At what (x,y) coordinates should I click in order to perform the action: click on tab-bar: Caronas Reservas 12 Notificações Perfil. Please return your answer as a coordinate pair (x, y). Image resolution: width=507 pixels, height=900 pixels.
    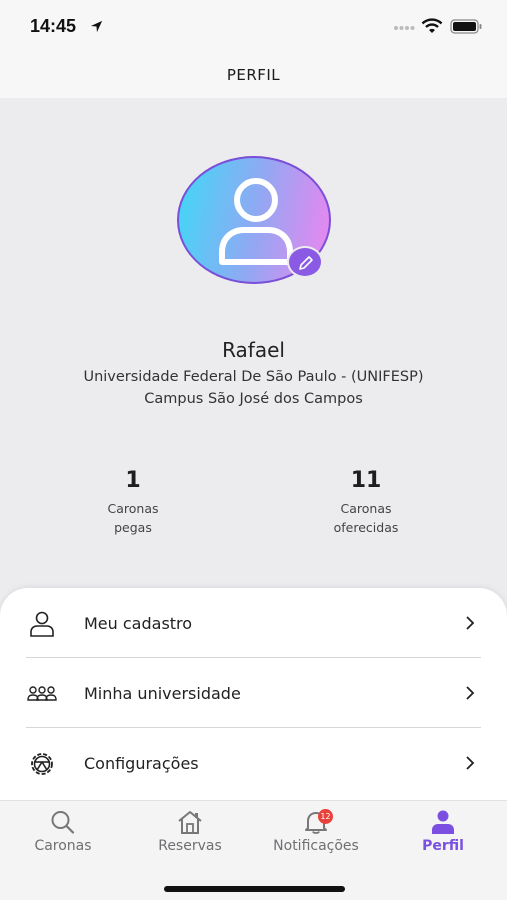
    Looking at the image, I should click on (253, 850).